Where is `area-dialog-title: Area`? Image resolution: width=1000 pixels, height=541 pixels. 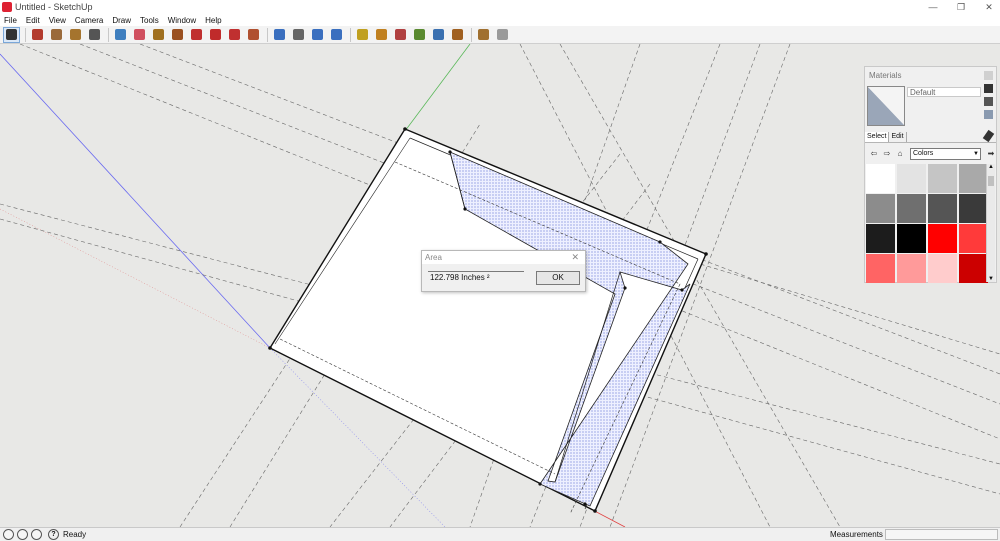 area-dialog-title: Area is located at coordinates (503, 257).